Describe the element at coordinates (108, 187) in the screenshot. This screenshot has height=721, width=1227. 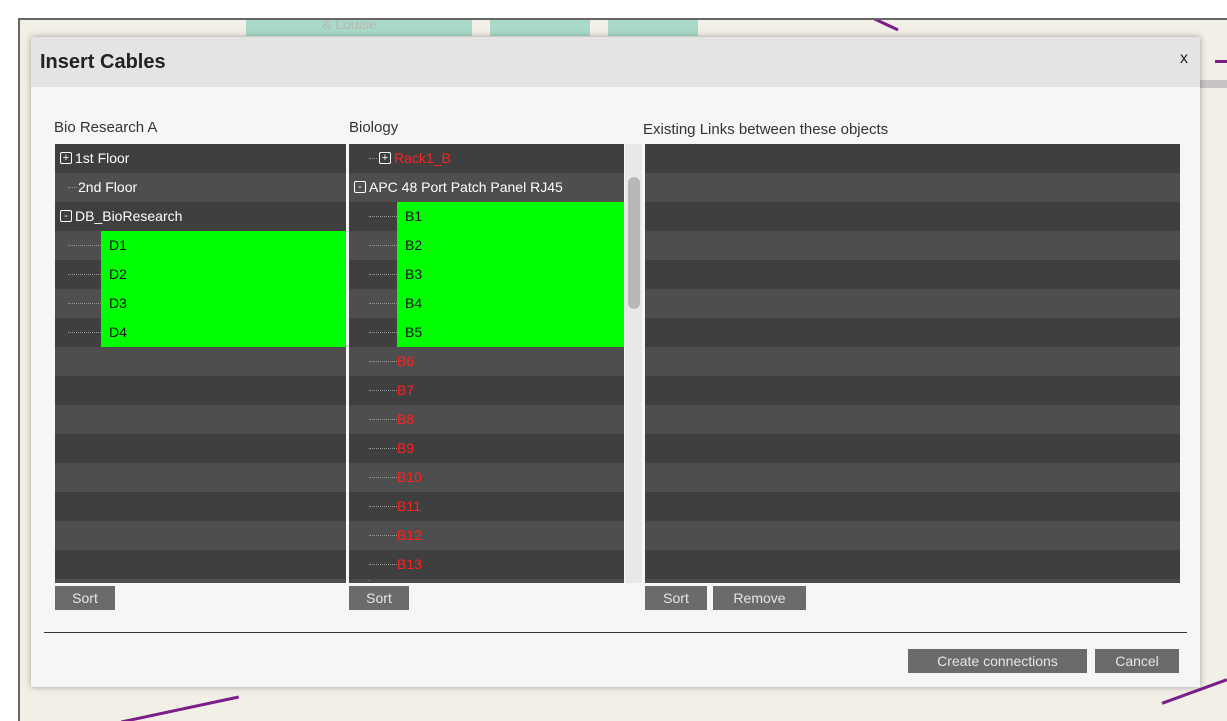
I see `tree-item-label: 2nd Floor` at that location.